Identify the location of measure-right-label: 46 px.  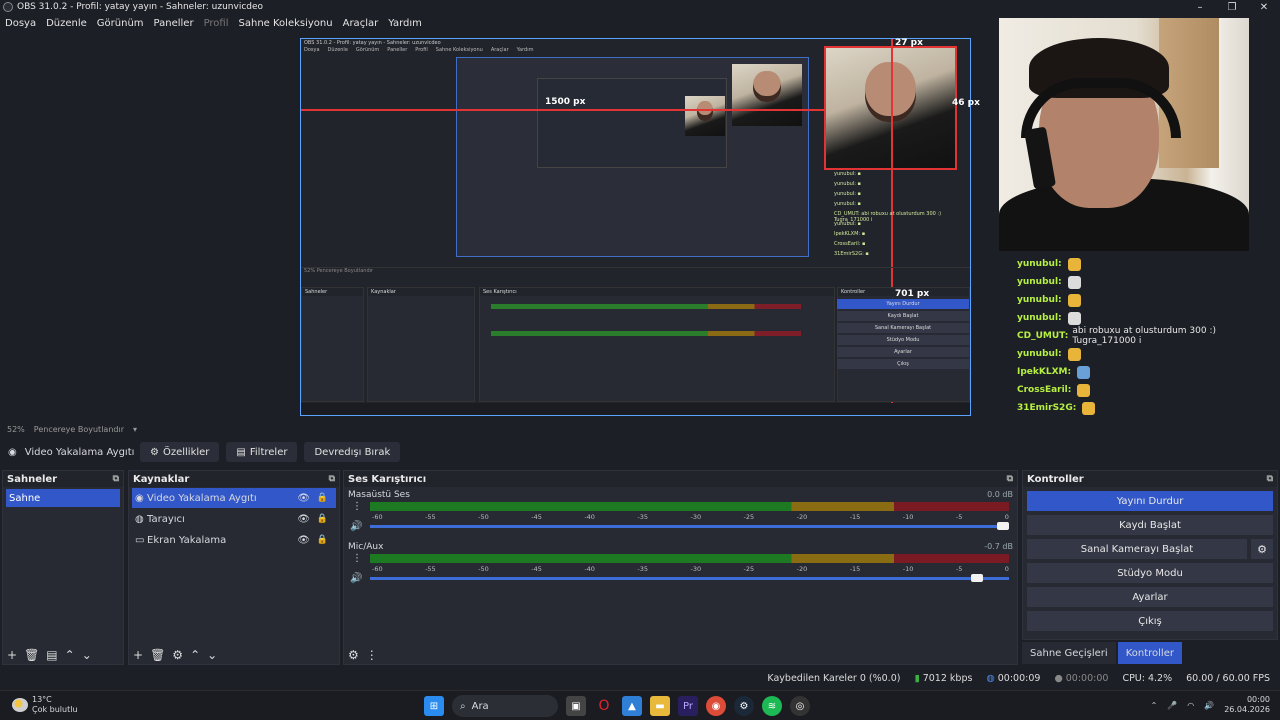
(966, 103).